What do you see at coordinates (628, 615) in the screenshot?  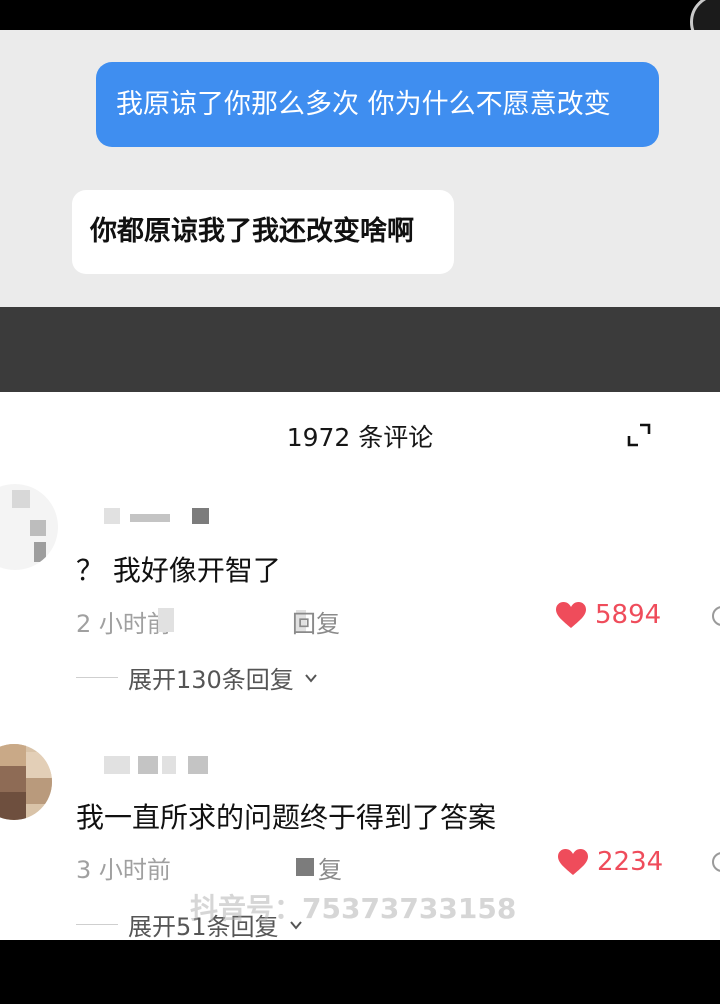 I see `like-count: 5894` at bounding box center [628, 615].